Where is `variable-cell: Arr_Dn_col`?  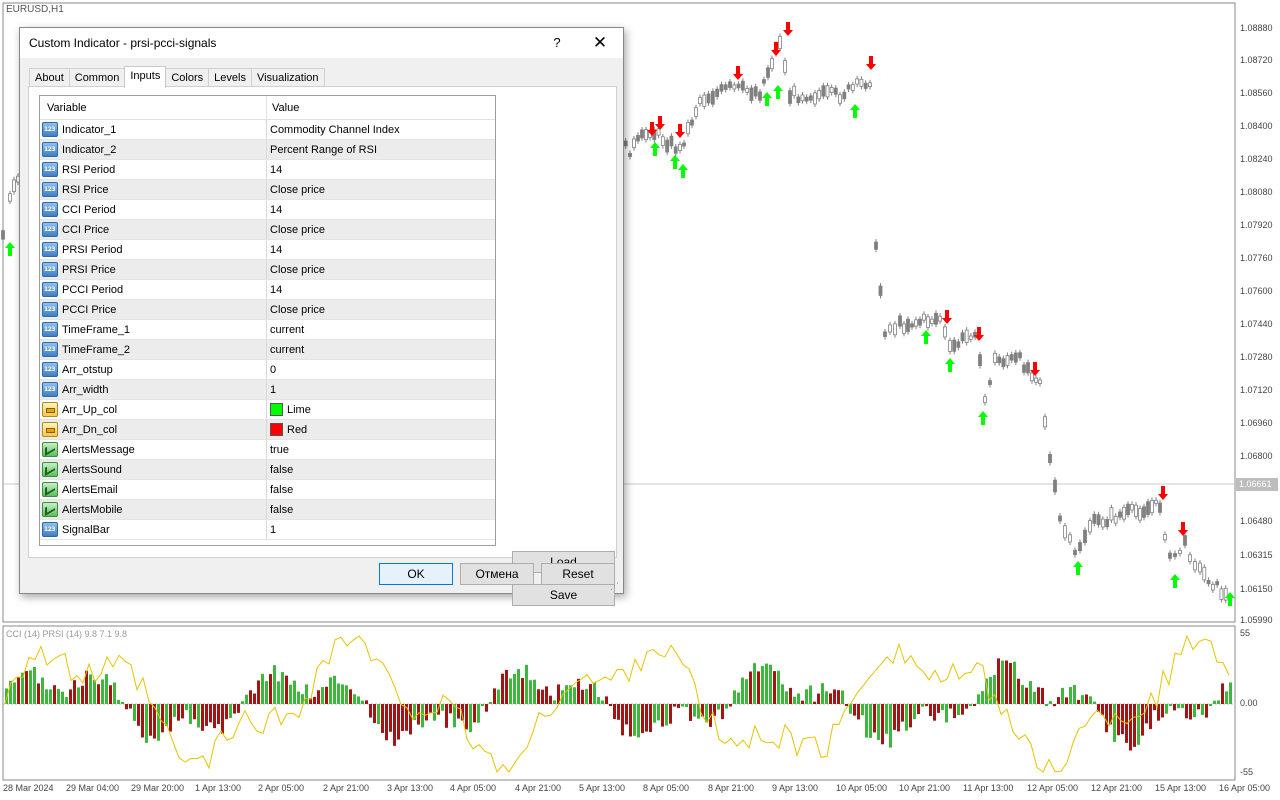
variable-cell: Arr_Dn_col is located at coordinates (153, 429).